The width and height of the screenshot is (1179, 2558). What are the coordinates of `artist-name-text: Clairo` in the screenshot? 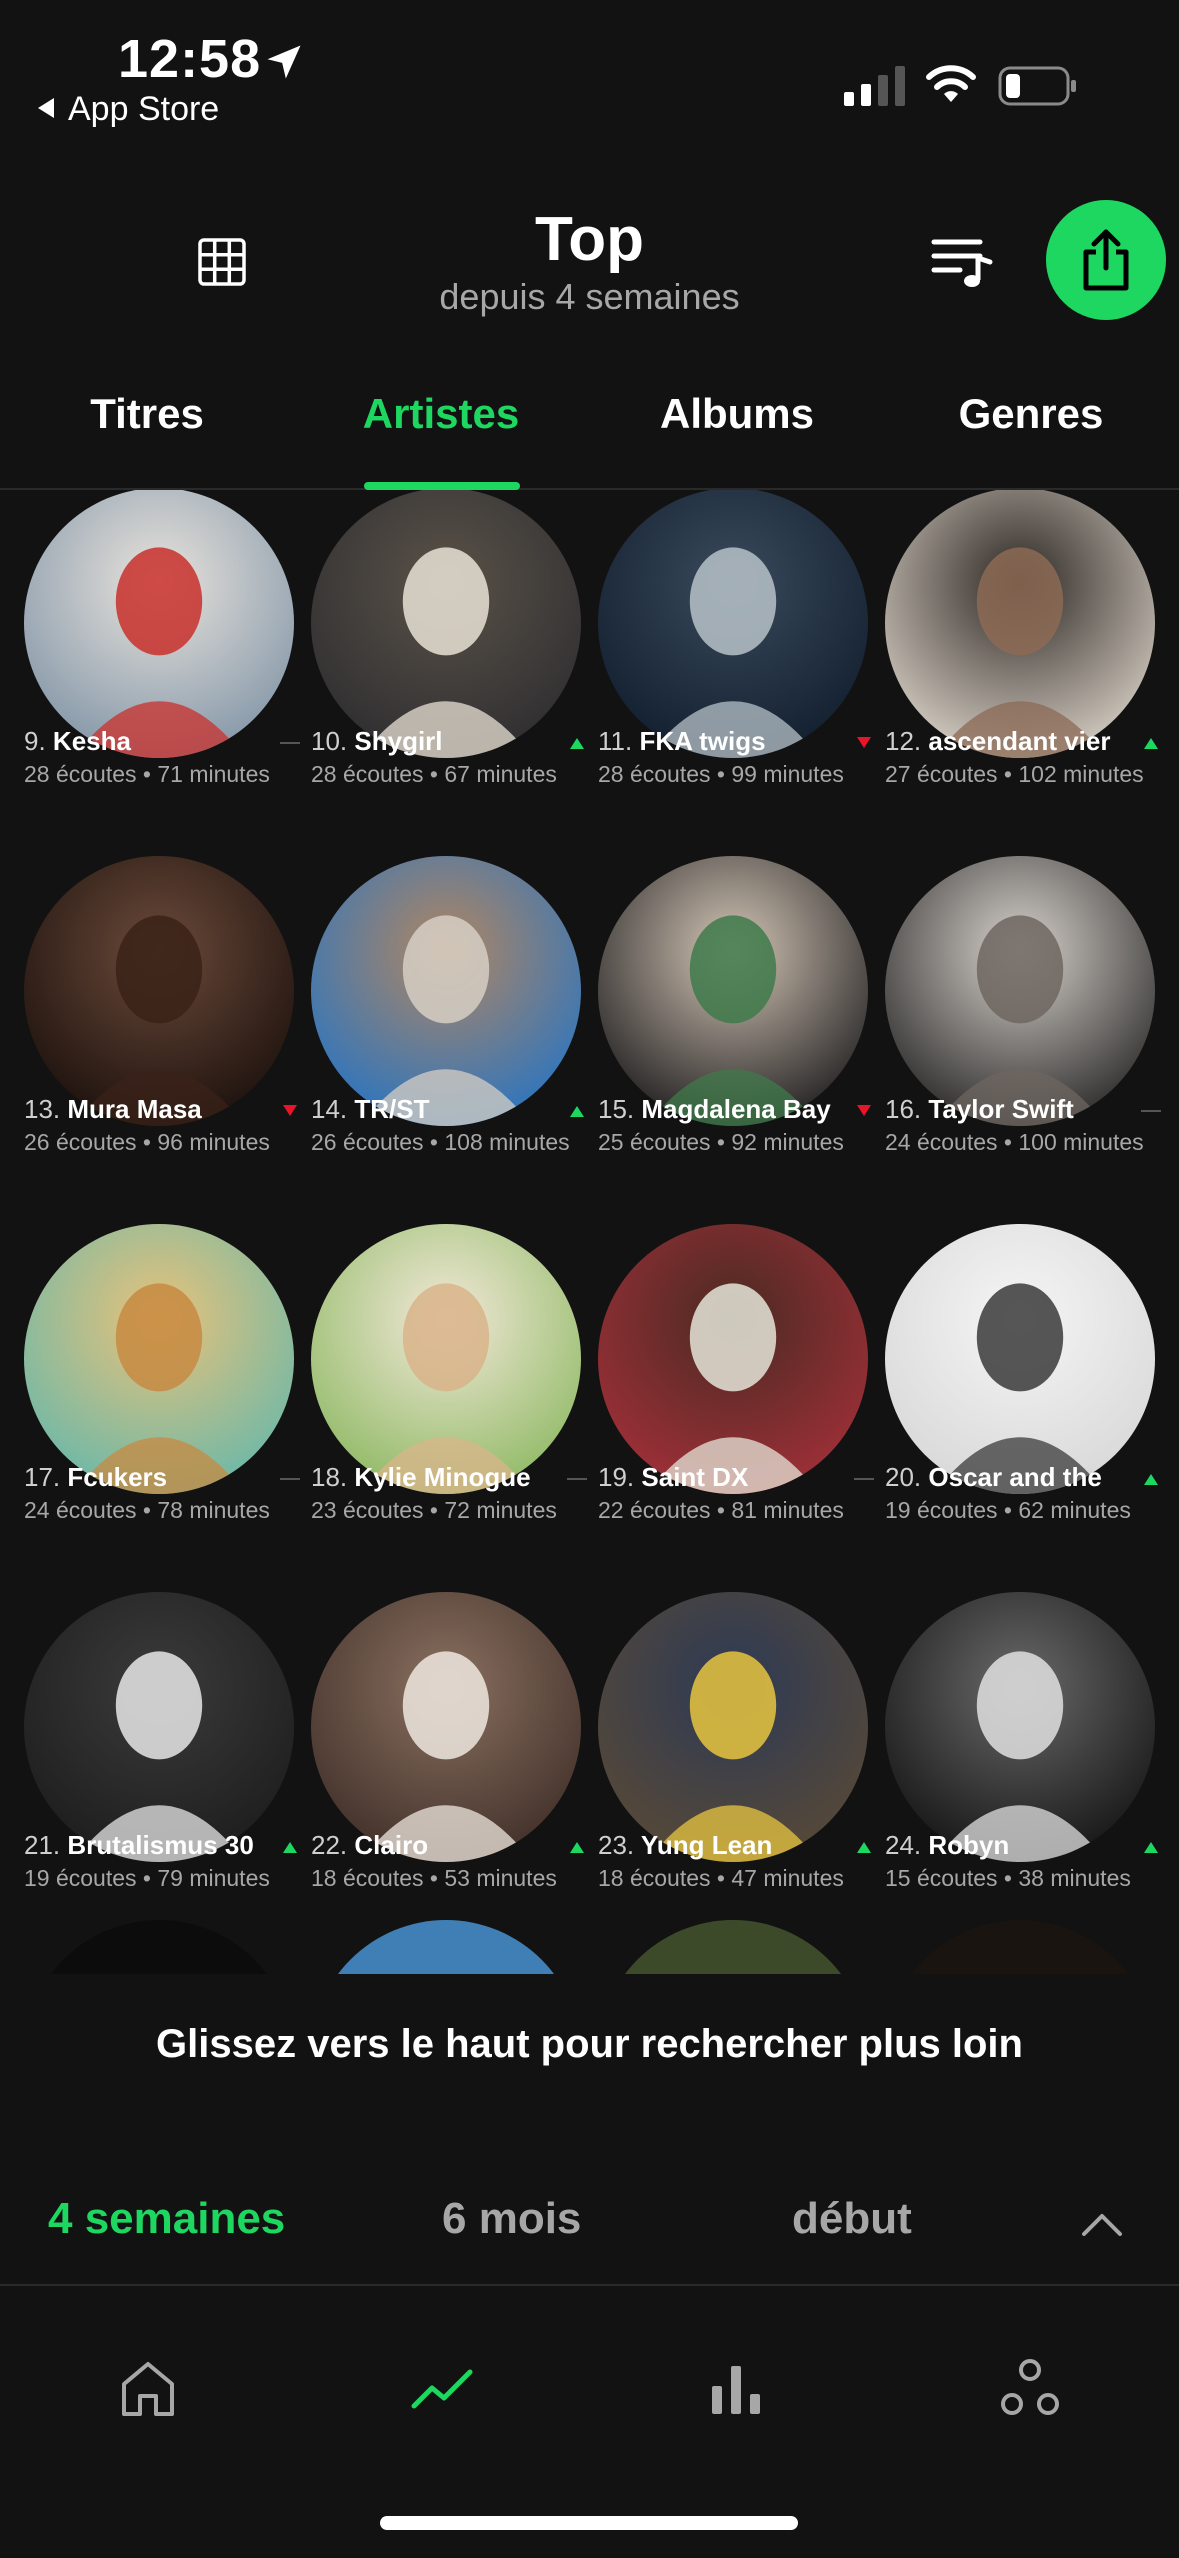 It's located at (391, 1845).